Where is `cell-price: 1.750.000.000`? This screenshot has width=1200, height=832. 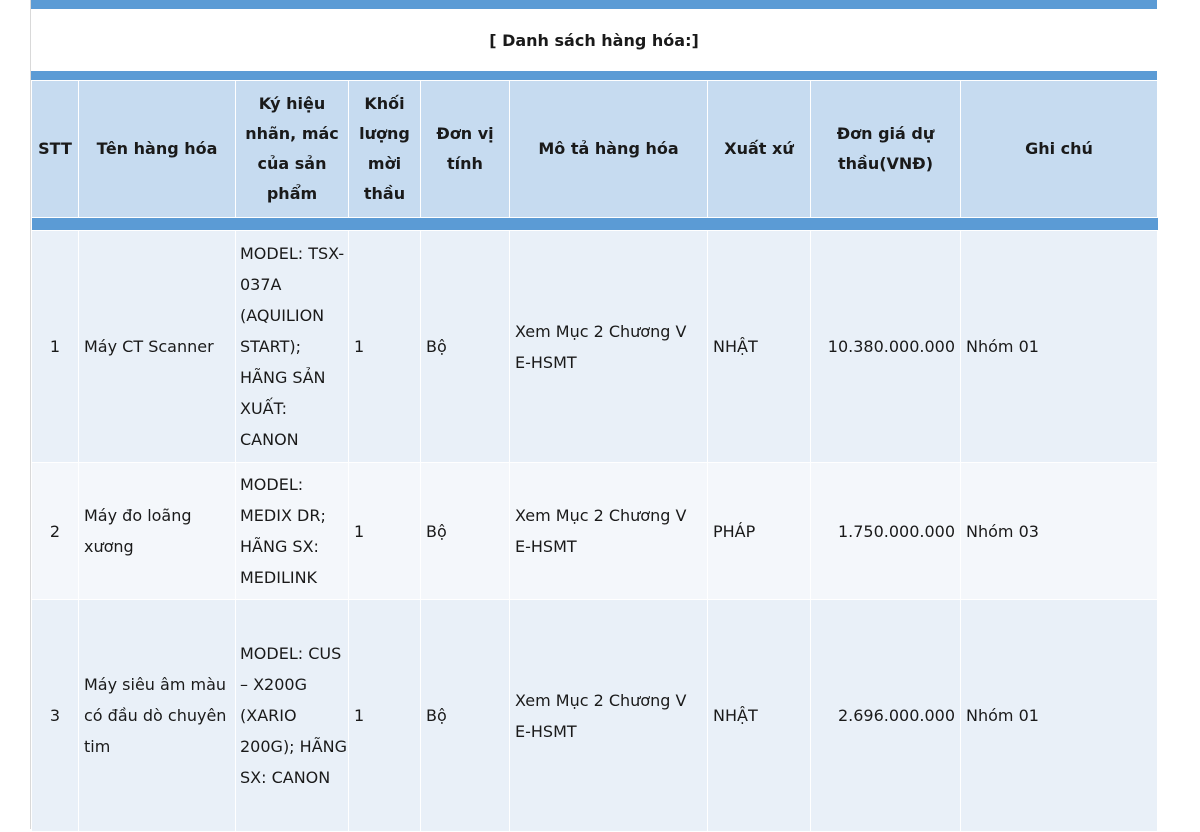
cell-price: 1.750.000.000 is located at coordinates (885, 531).